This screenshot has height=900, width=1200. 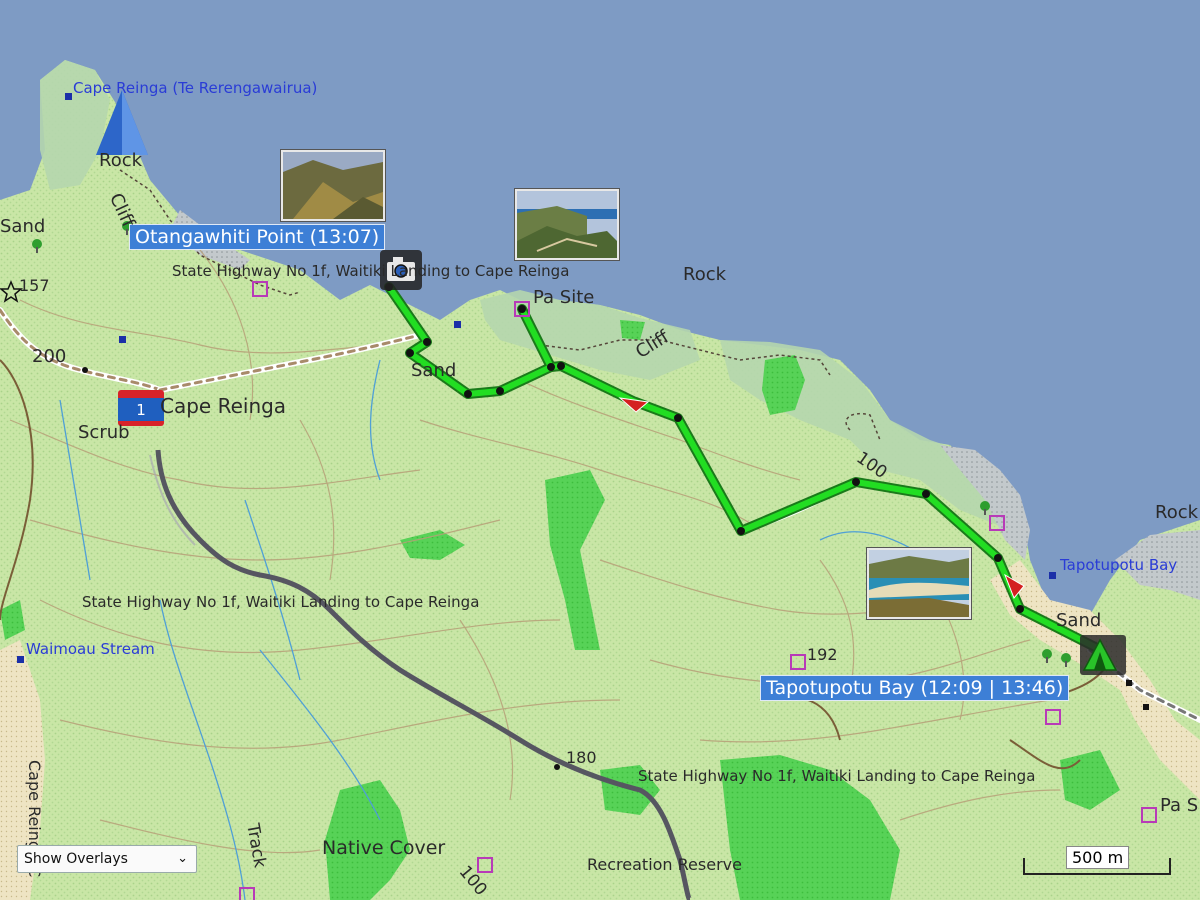 What do you see at coordinates (76, 859) in the screenshot?
I see `overlay-select-value: Show Overlays` at bounding box center [76, 859].